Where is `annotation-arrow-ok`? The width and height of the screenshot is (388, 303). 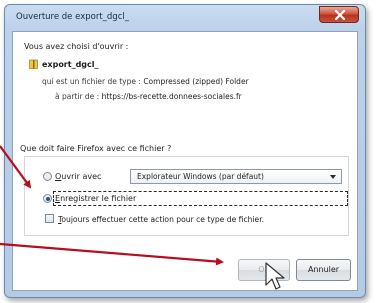
annotation-arrow-ok is located at coordinates (112, 254).